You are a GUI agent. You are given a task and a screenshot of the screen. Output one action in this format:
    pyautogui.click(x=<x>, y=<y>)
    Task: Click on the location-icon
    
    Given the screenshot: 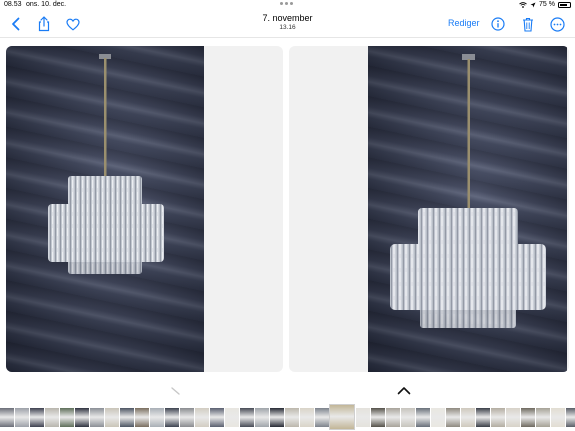 What is the action you would take?
    pyautogui.click(x=533, y=5)
    